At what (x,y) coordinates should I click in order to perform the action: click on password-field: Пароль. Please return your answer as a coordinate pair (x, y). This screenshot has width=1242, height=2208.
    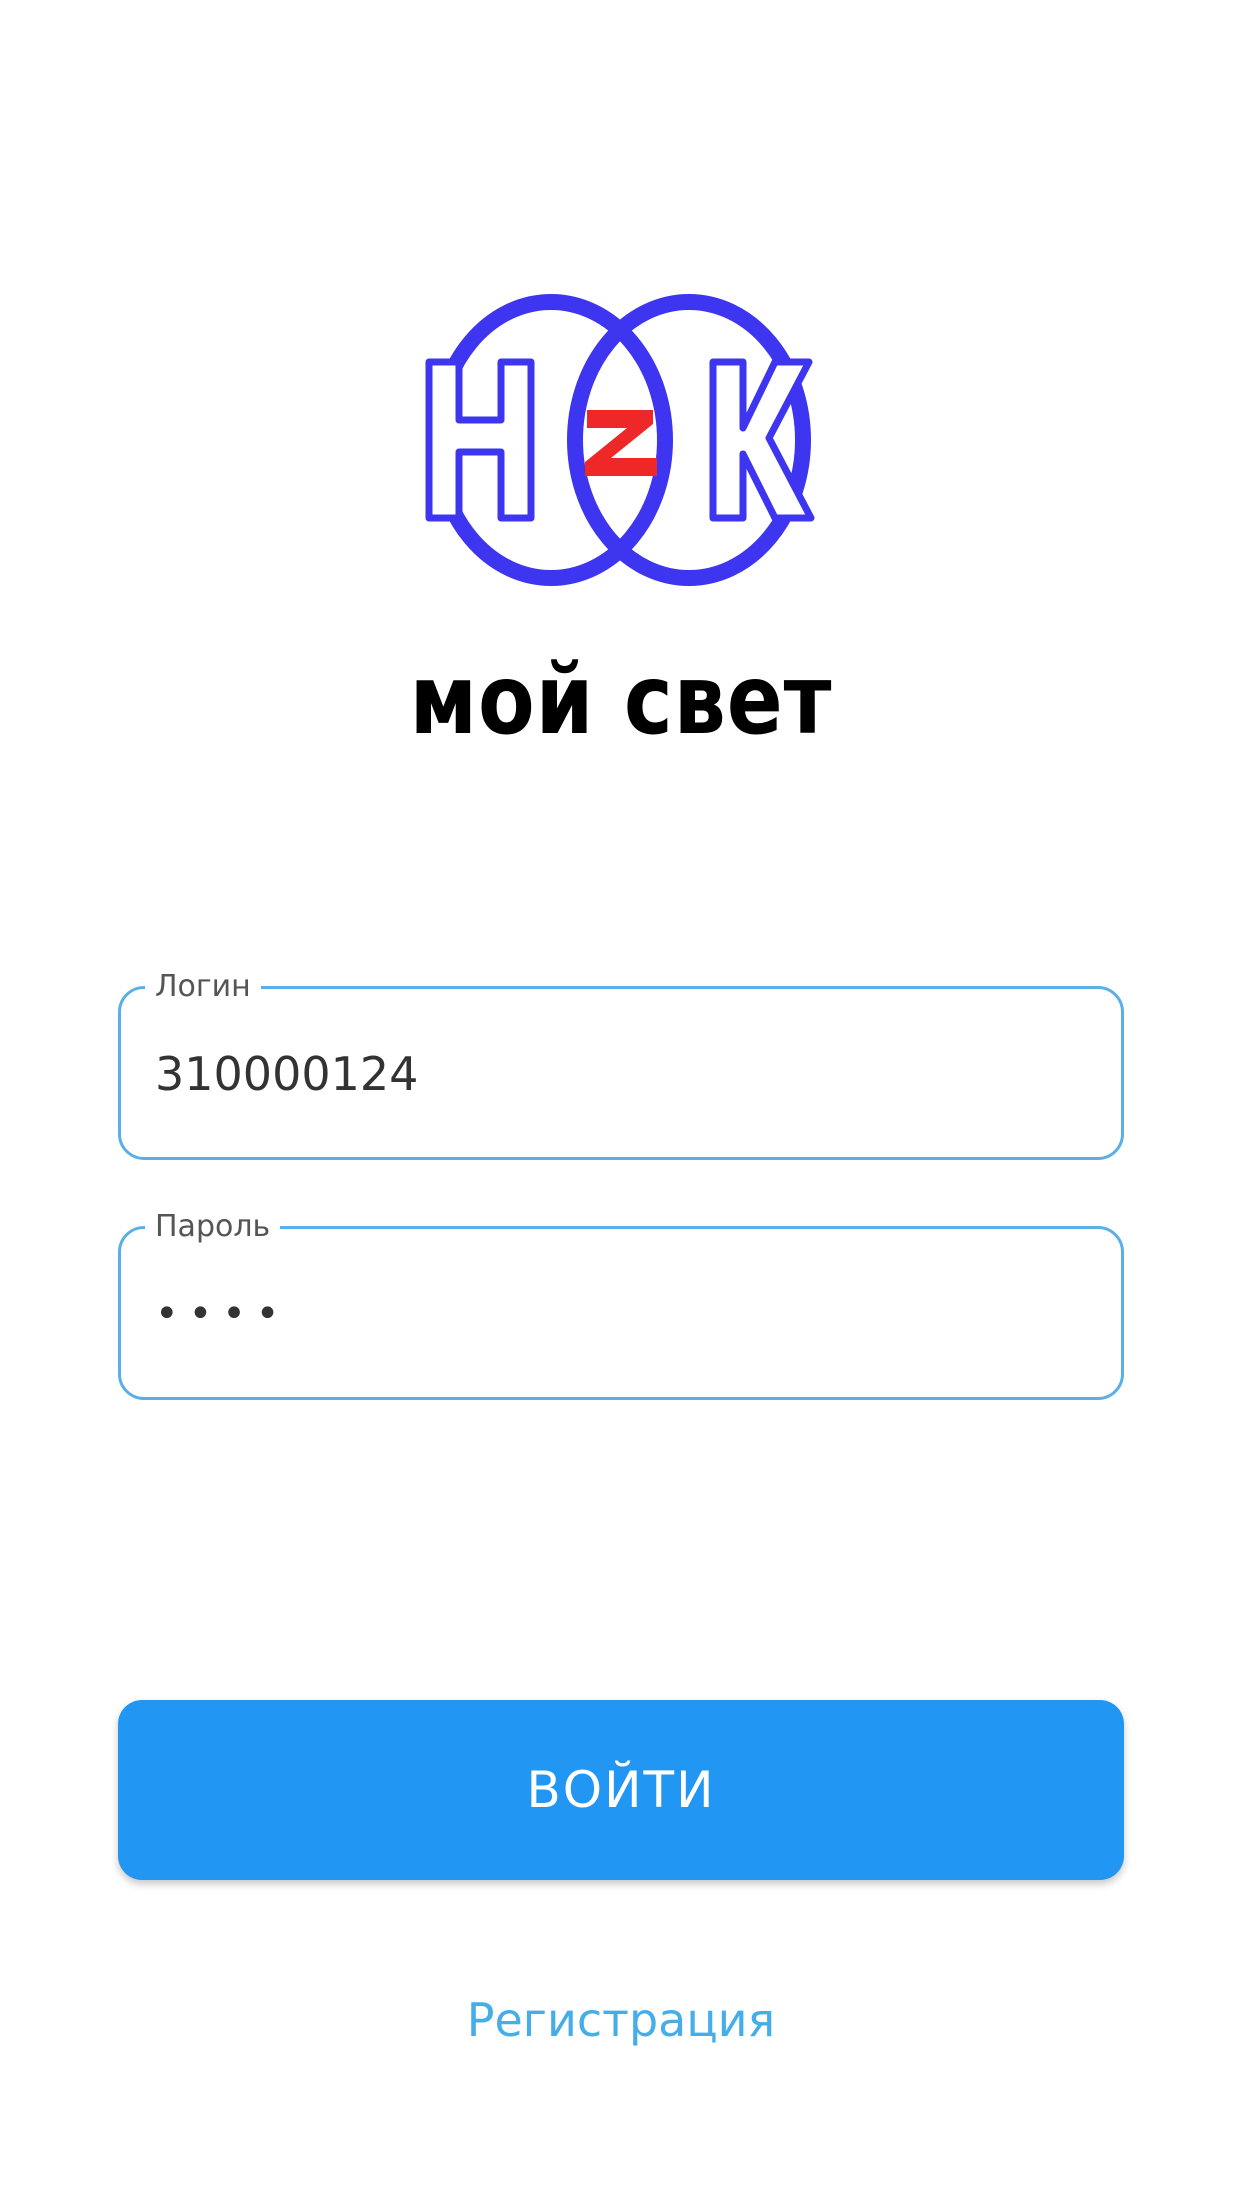
    Looking at the image, I should click on (621, 1304).